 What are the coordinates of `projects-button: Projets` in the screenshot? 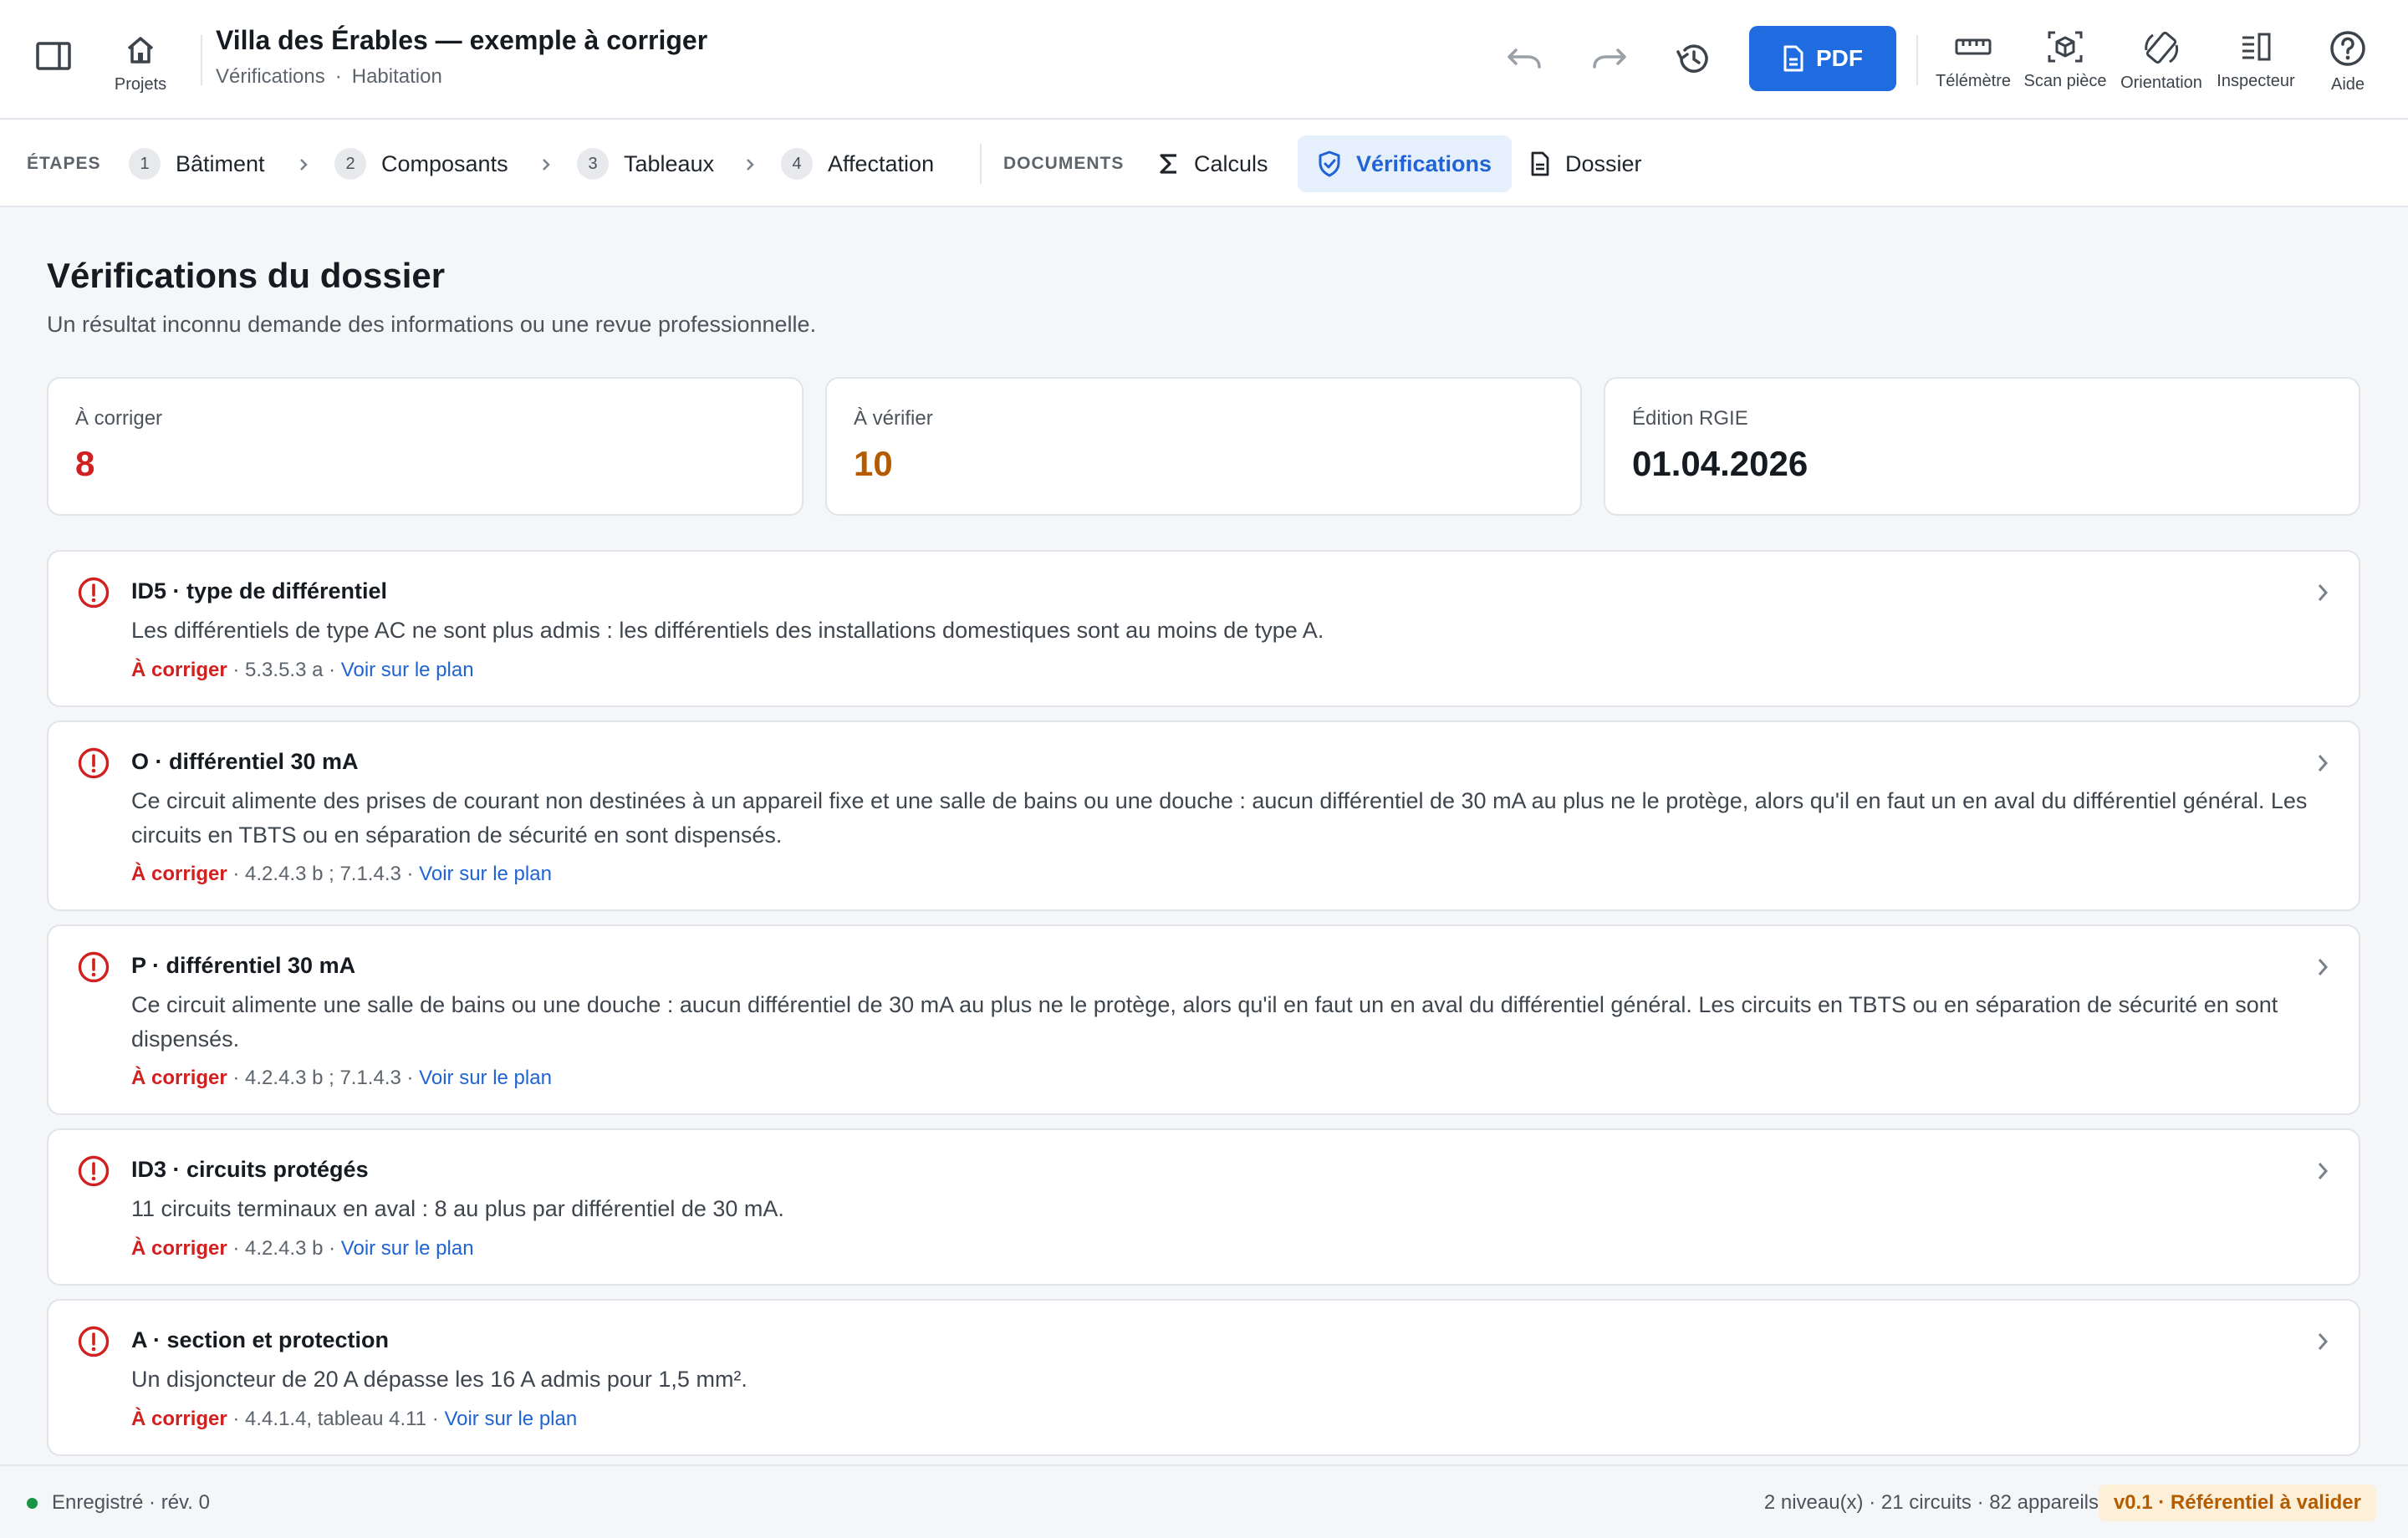 It's located at (141, 64).